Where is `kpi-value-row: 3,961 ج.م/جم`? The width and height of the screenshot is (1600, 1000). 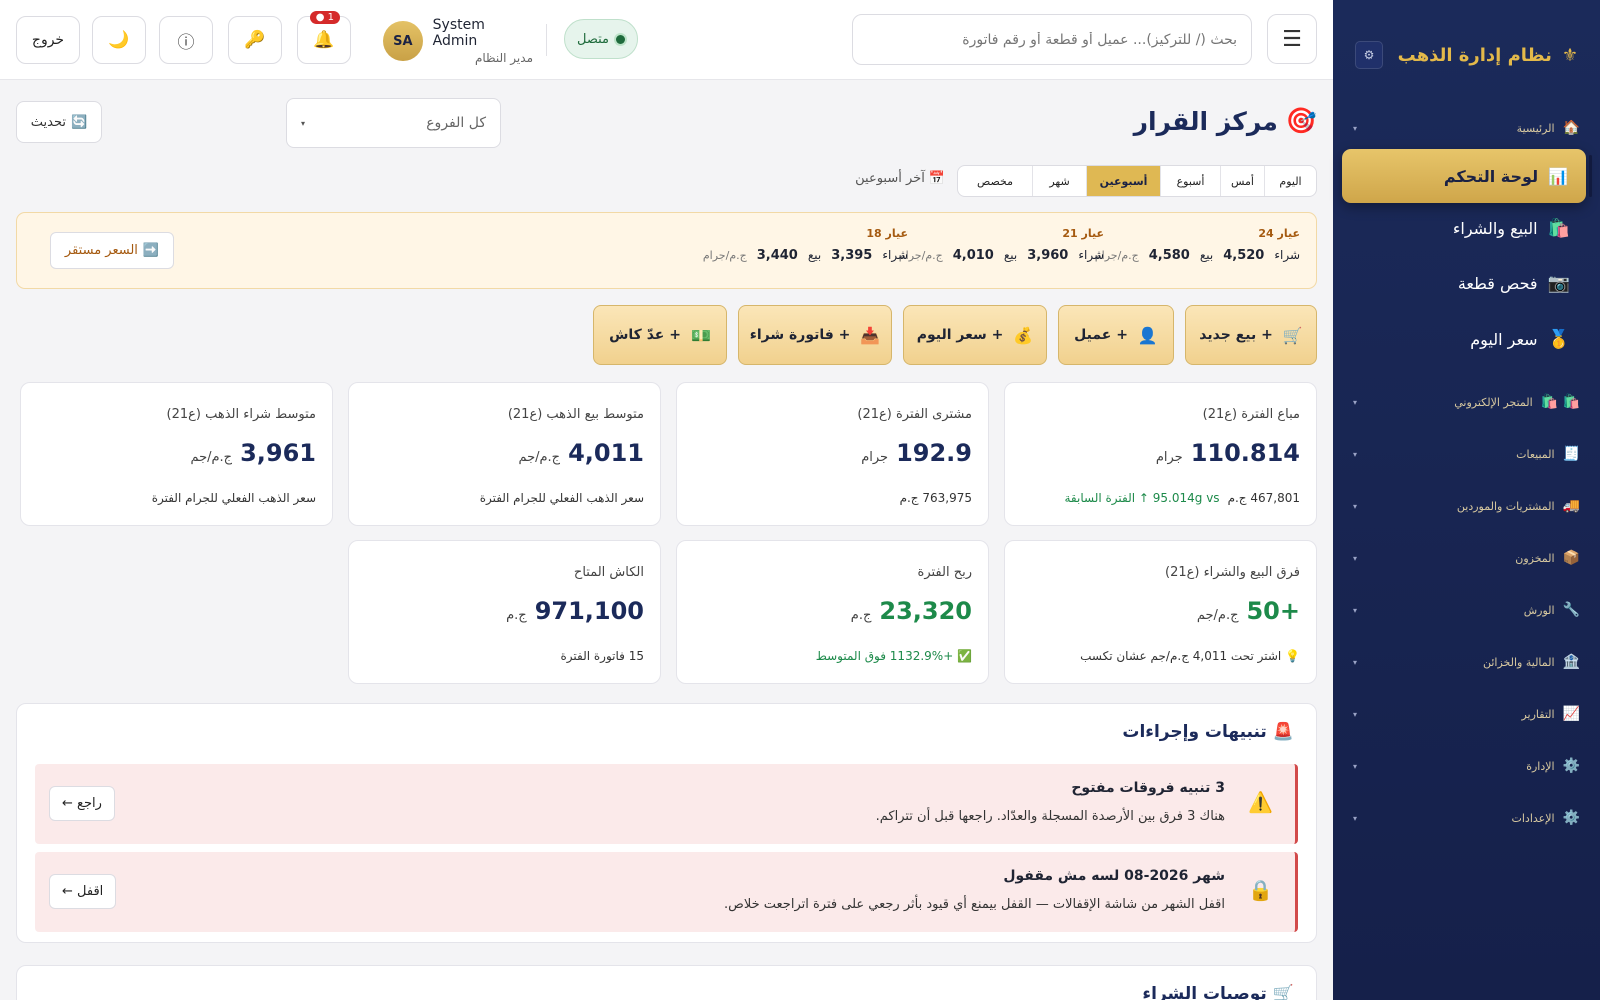
kpi-value-row: 3,961 ج.م/جم is located at coordinates (253, 453).